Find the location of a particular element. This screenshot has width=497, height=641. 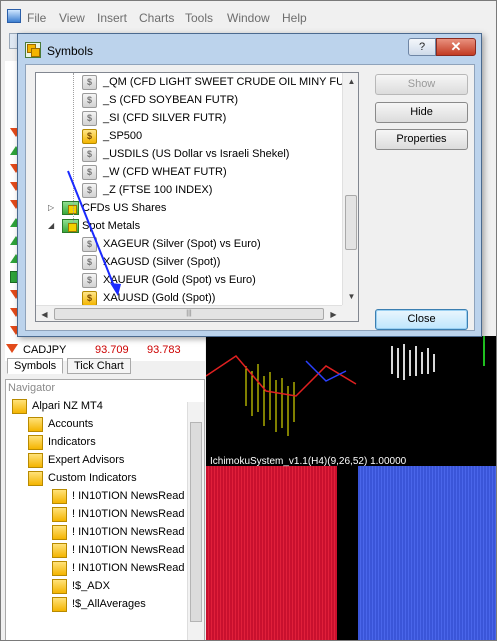

tree-symbol-row: $ _SI (CFD SILVER FUTR) is located at coordinates (189, 119).